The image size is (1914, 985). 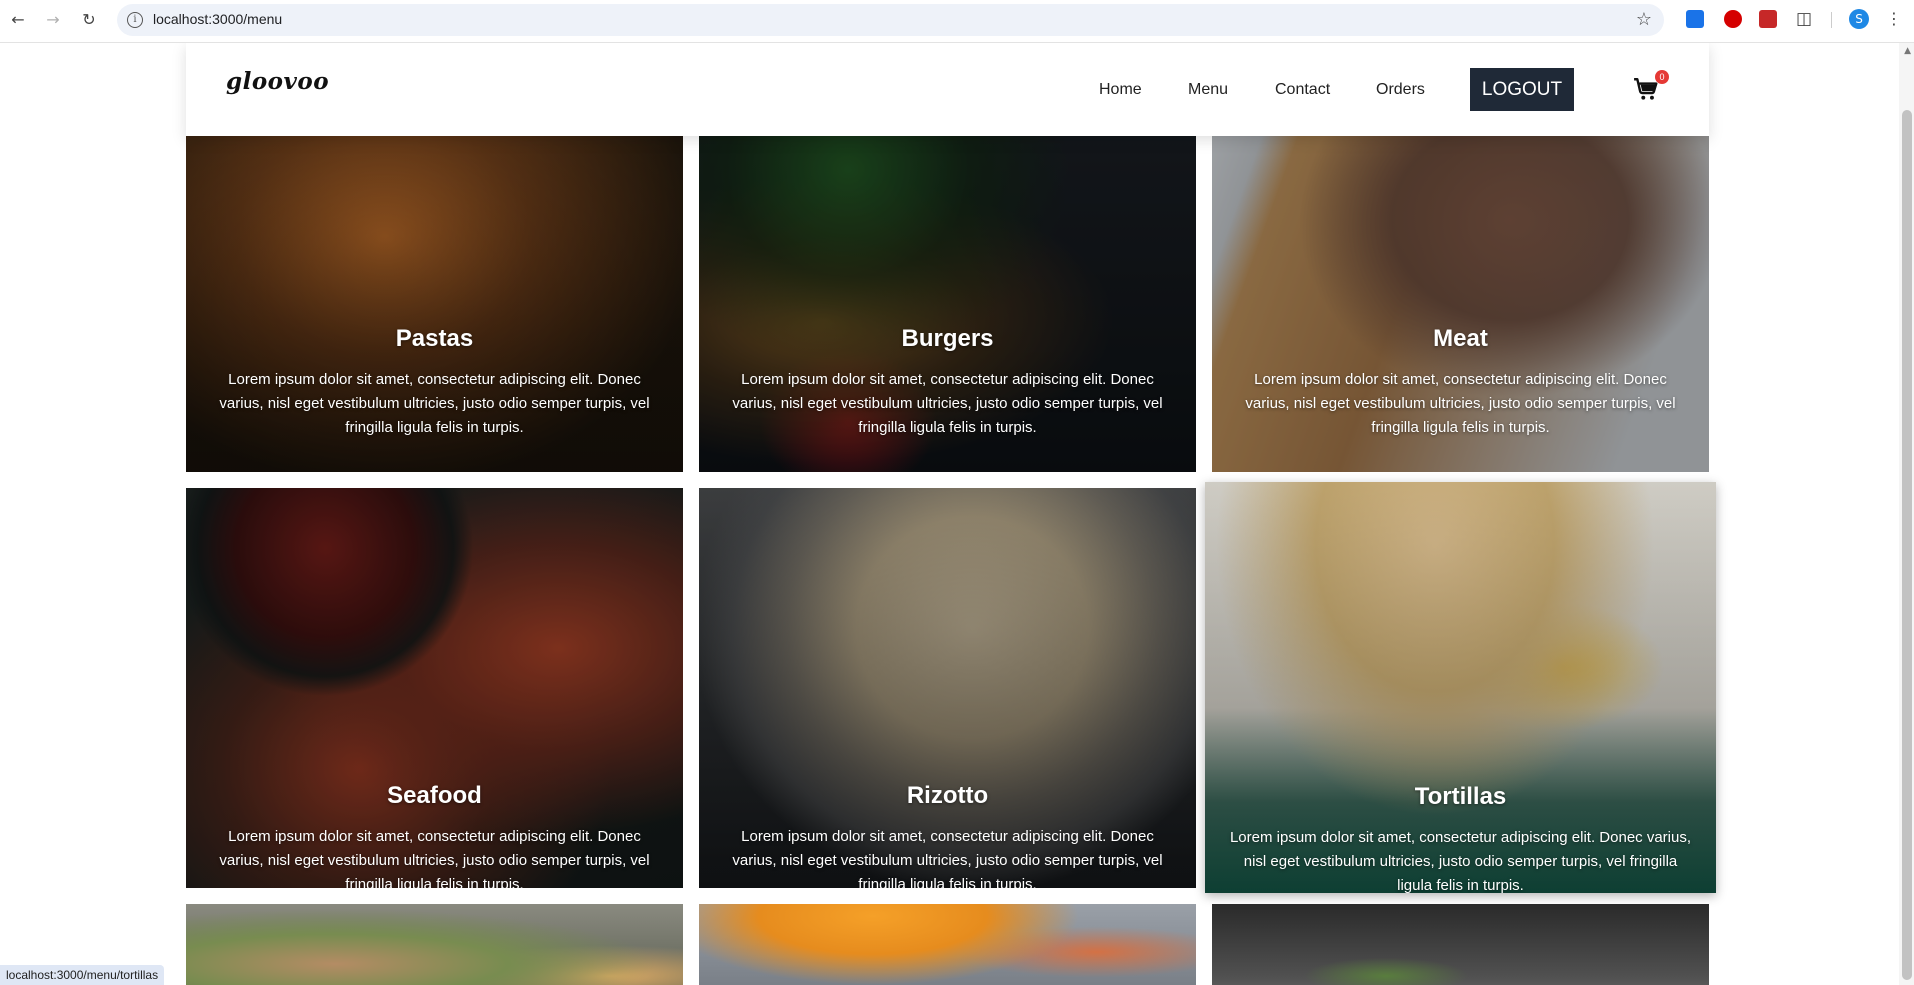 What do you see at coordinates (1907, 545) in the screenshot?
I see `scrollbar-thumb` at bounding box center [1907, 545].